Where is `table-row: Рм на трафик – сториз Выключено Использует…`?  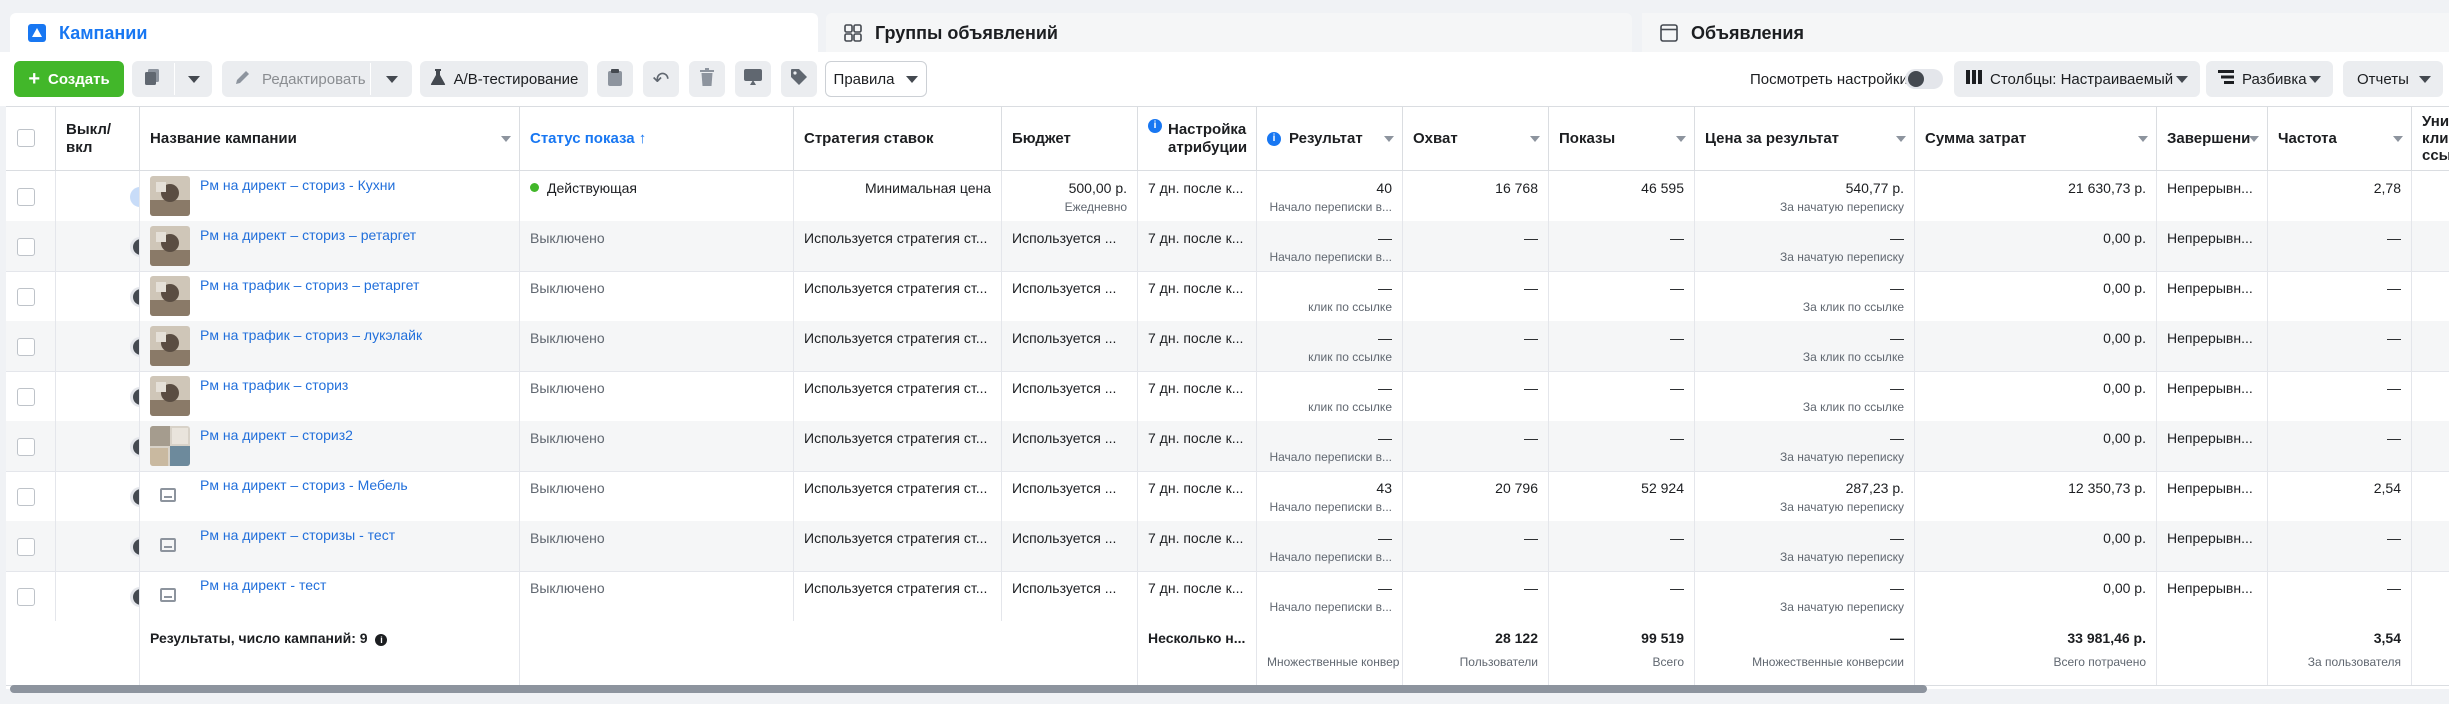
table-row: Рм на трафик – сториз Выключено Использует… is located at coordinates (1227, 396).